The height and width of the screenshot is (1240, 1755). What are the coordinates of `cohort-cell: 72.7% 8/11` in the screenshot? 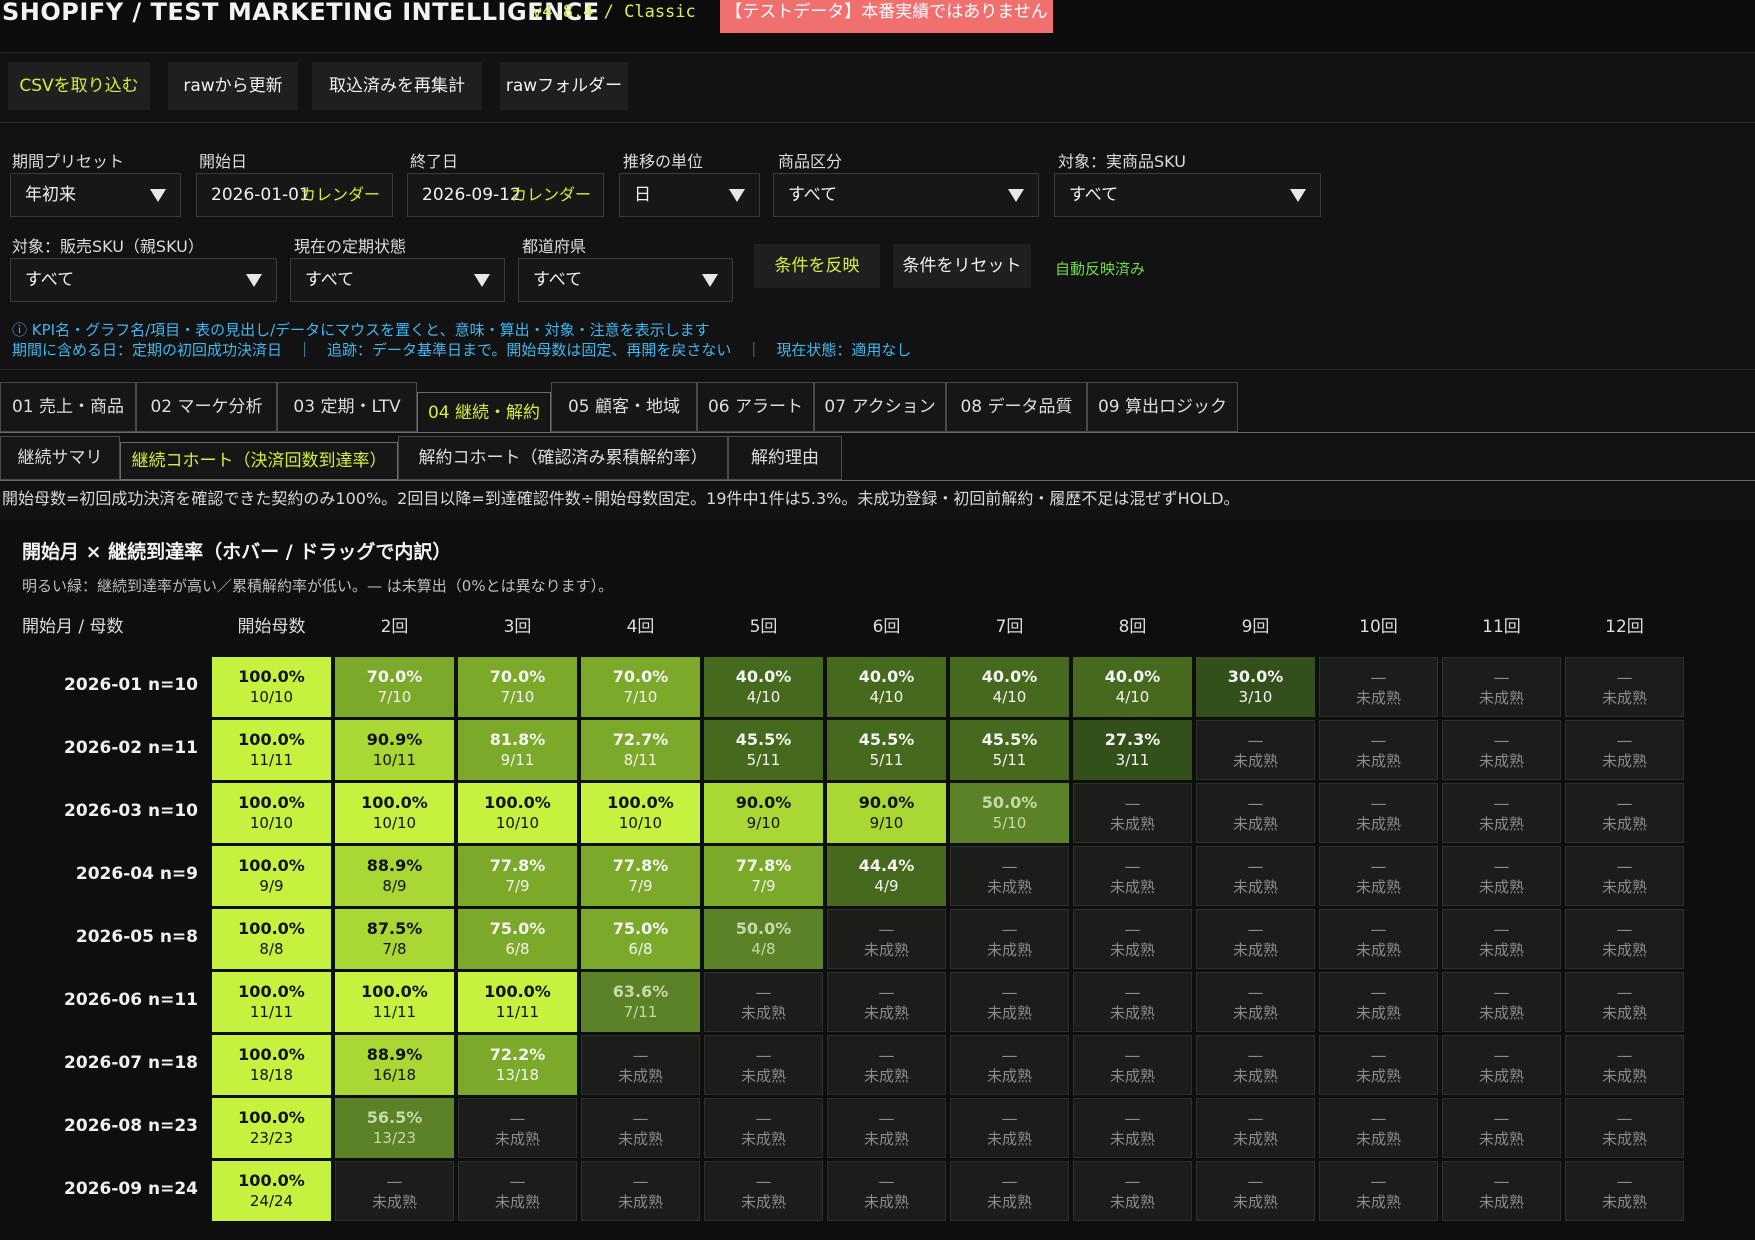 It's located at (640, 750).